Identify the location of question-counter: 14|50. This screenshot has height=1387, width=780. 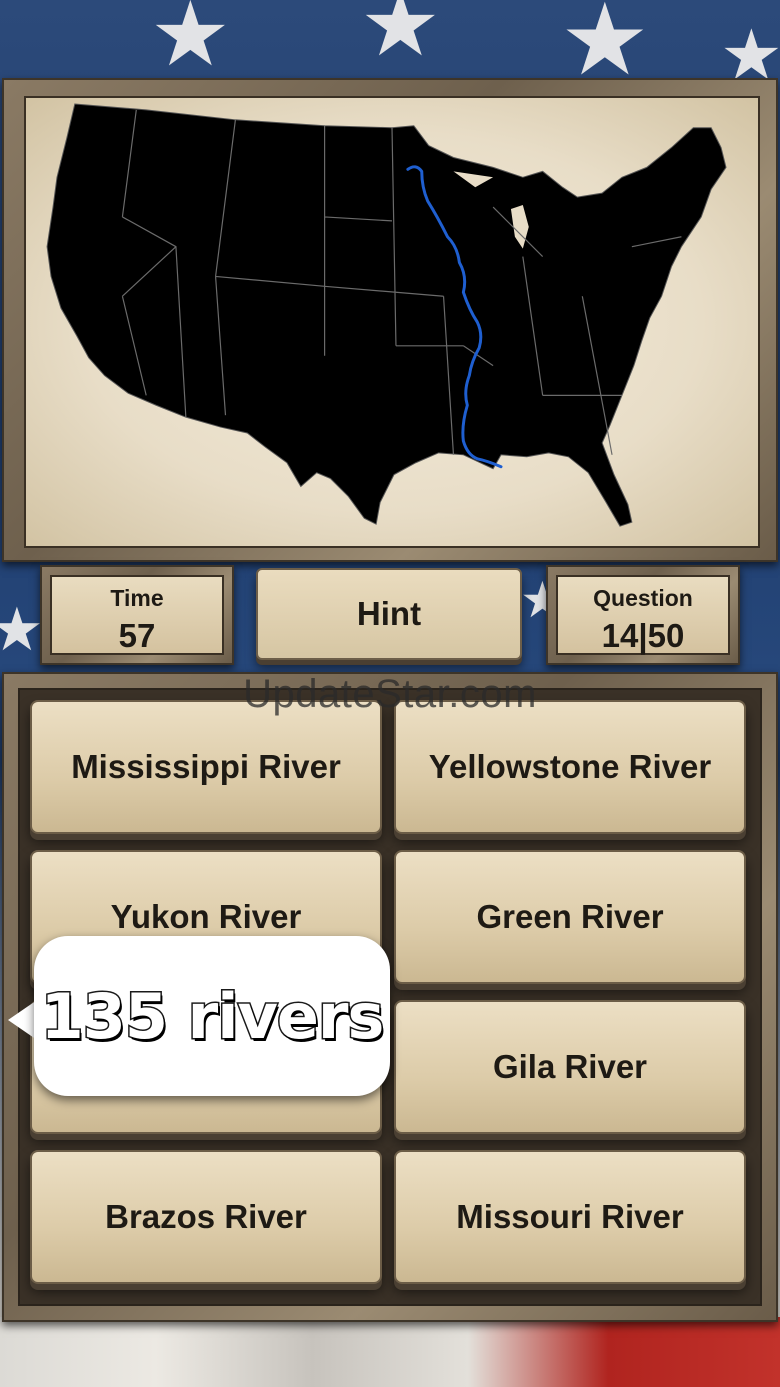
(643, 635).